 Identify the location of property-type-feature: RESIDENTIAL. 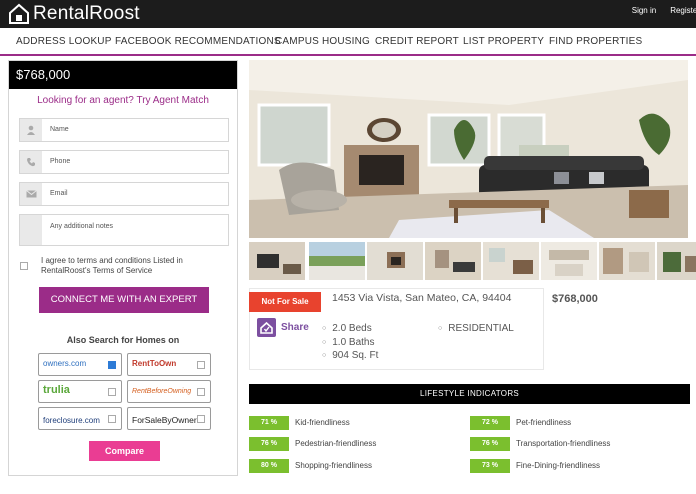
(476, 328).